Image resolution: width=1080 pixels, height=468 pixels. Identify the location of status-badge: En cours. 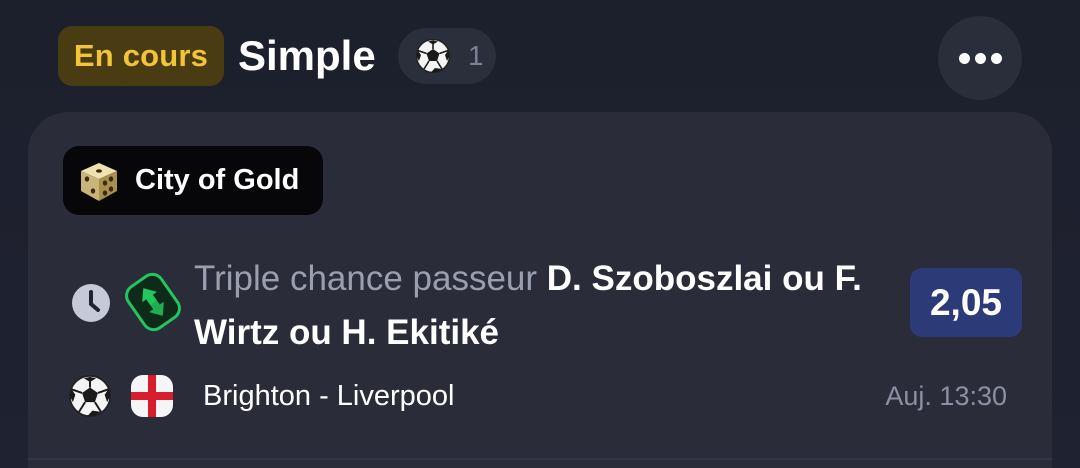
(141, 56).